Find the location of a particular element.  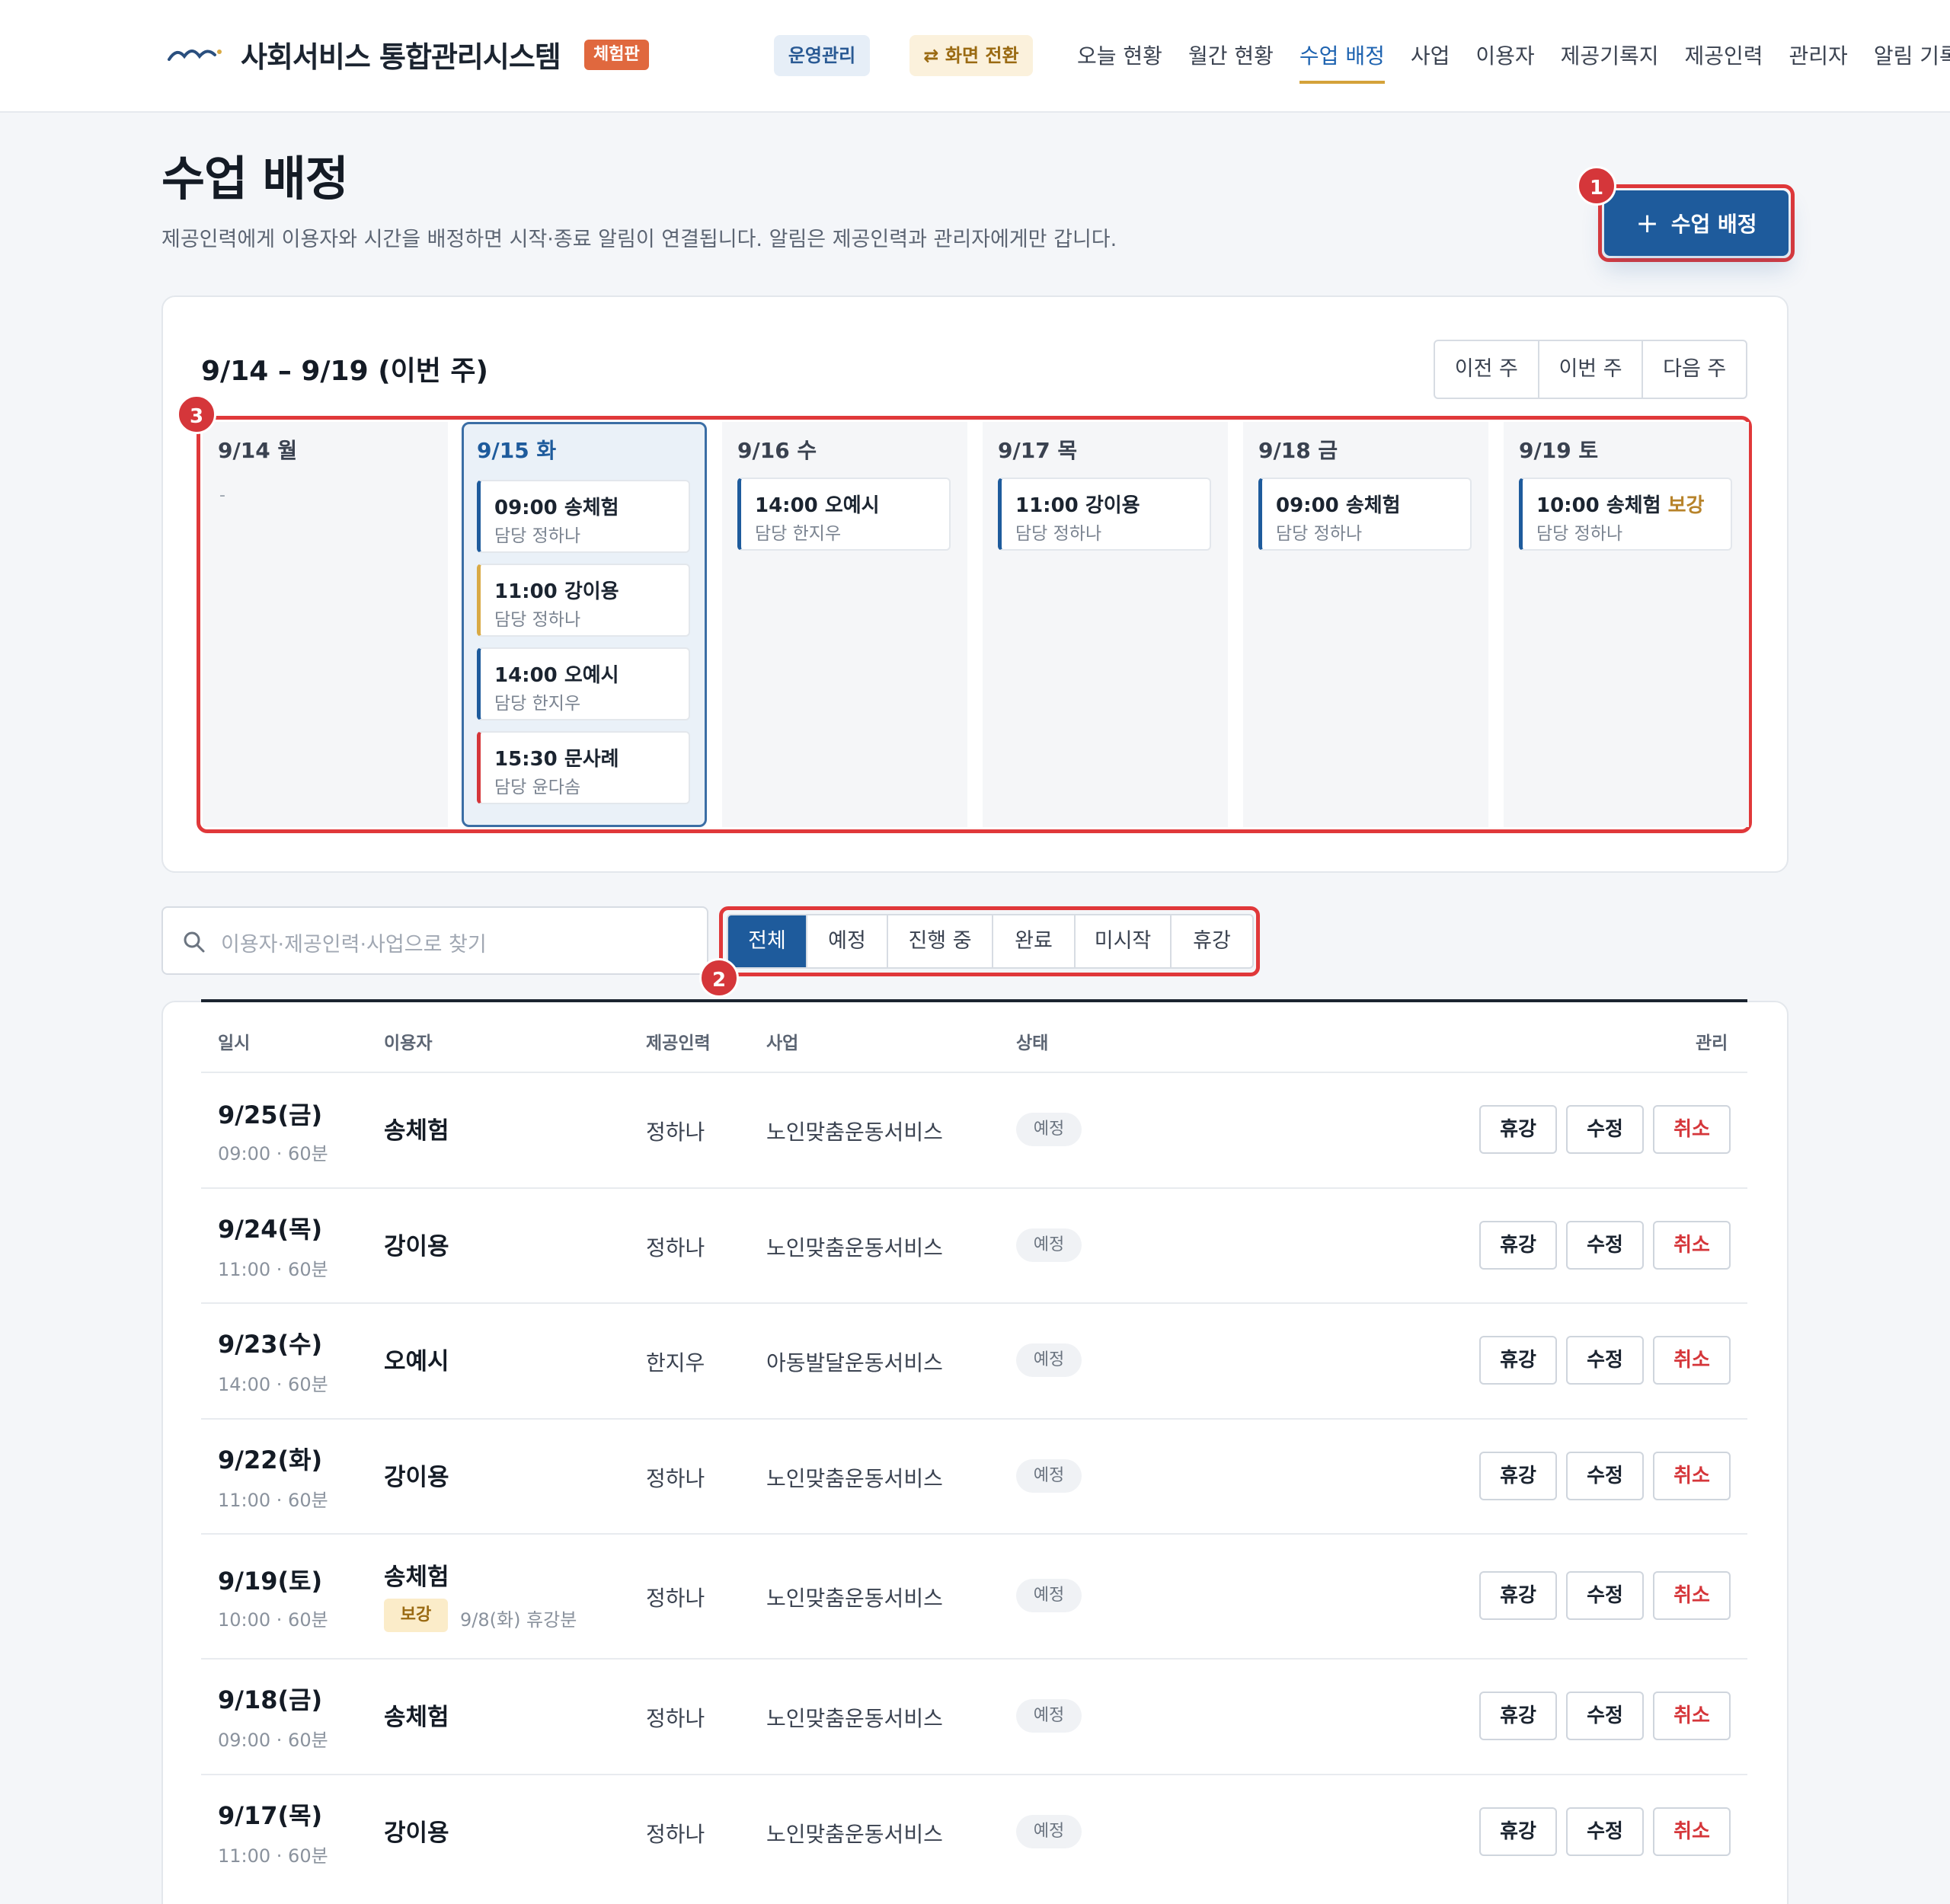

class-staff: 담당 한지우 is located at coordinates (798, 534).